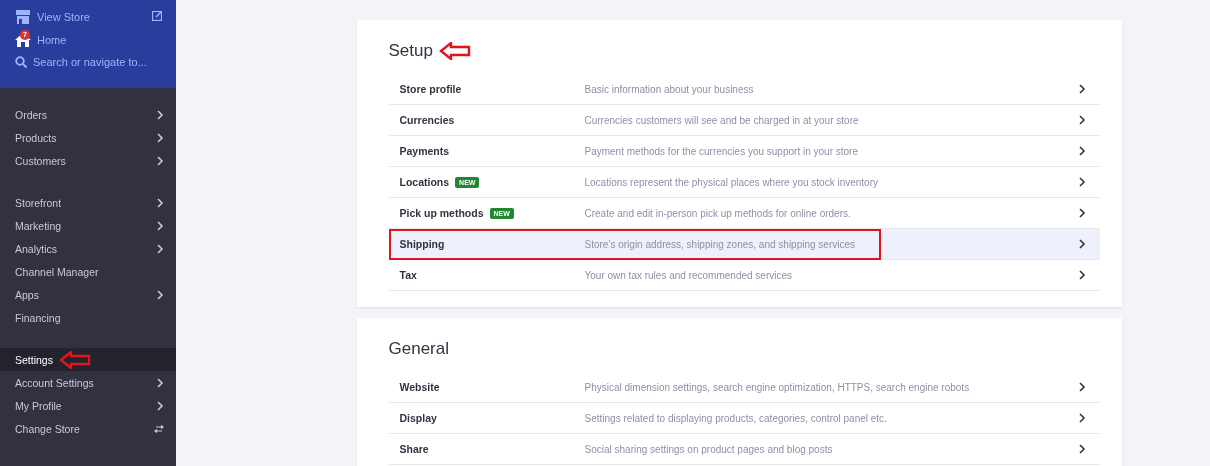  Describe the element at coordinates (669, 89) in the screenshot. I see `row-description: Basic information about your business` at that location.